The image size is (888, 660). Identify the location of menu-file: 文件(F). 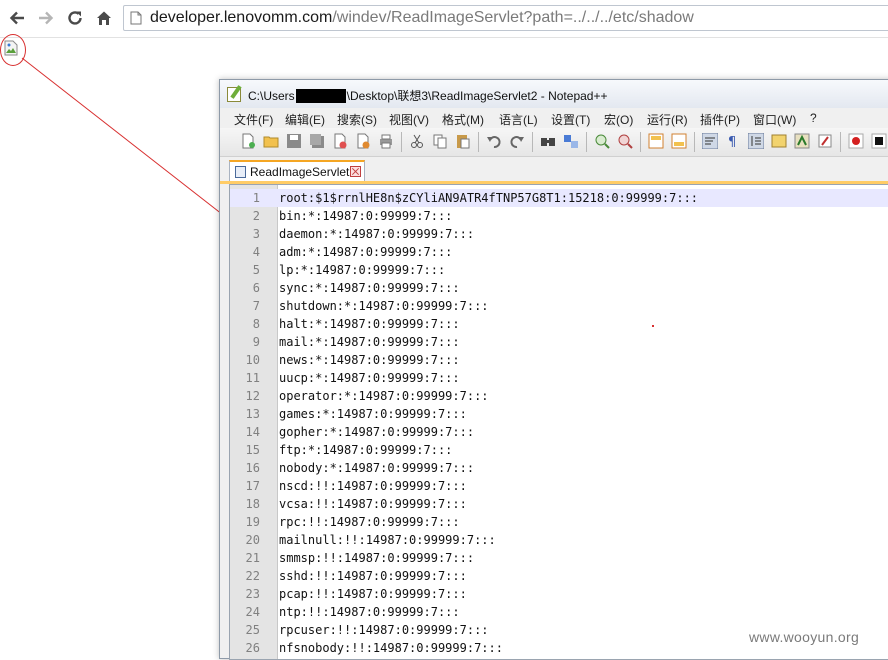
(253, 119).